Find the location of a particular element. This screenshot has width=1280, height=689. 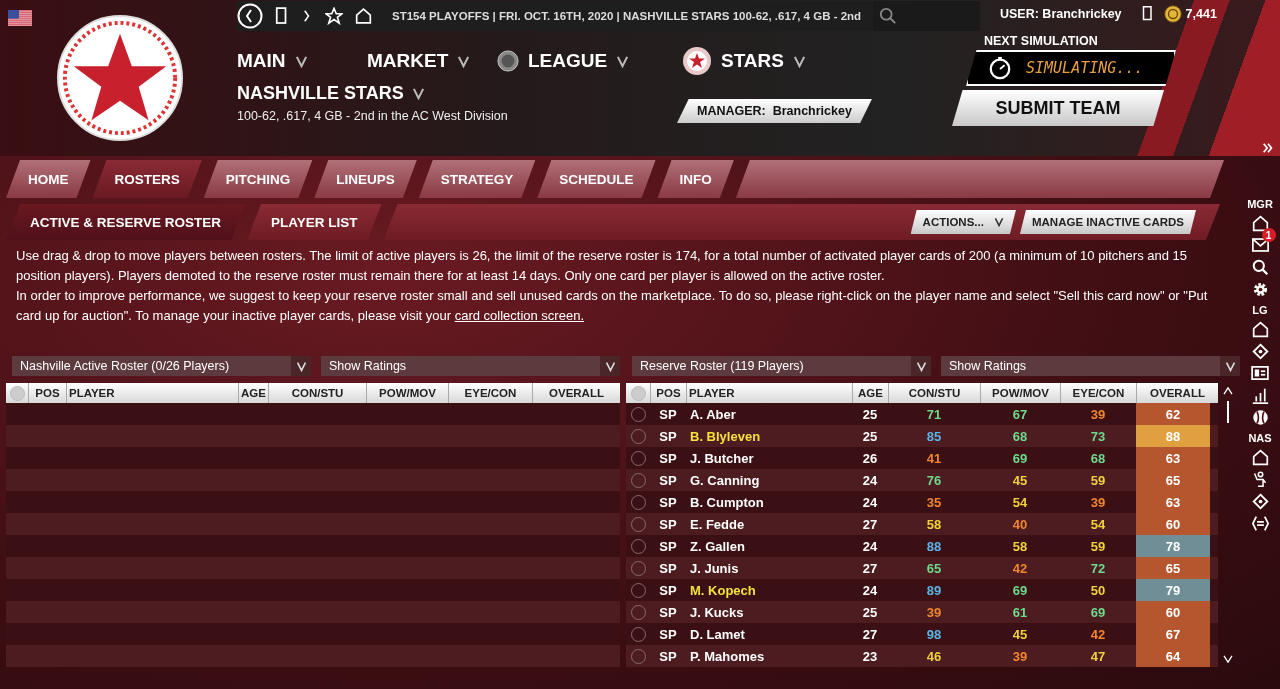

rating-value: 72 is located at coordinates (1098, 568).